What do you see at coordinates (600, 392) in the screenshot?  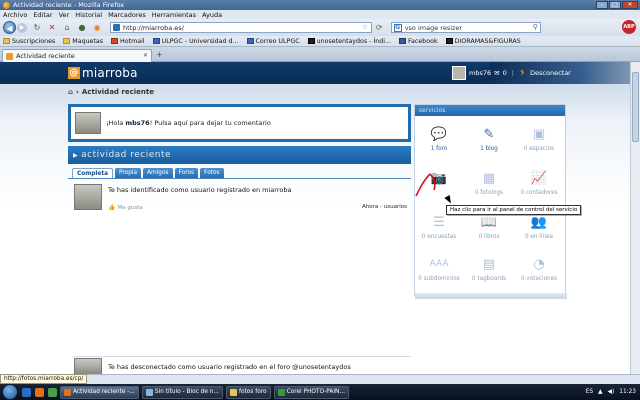 I see `network-icon: ▲` at bounding box center [600, 392].